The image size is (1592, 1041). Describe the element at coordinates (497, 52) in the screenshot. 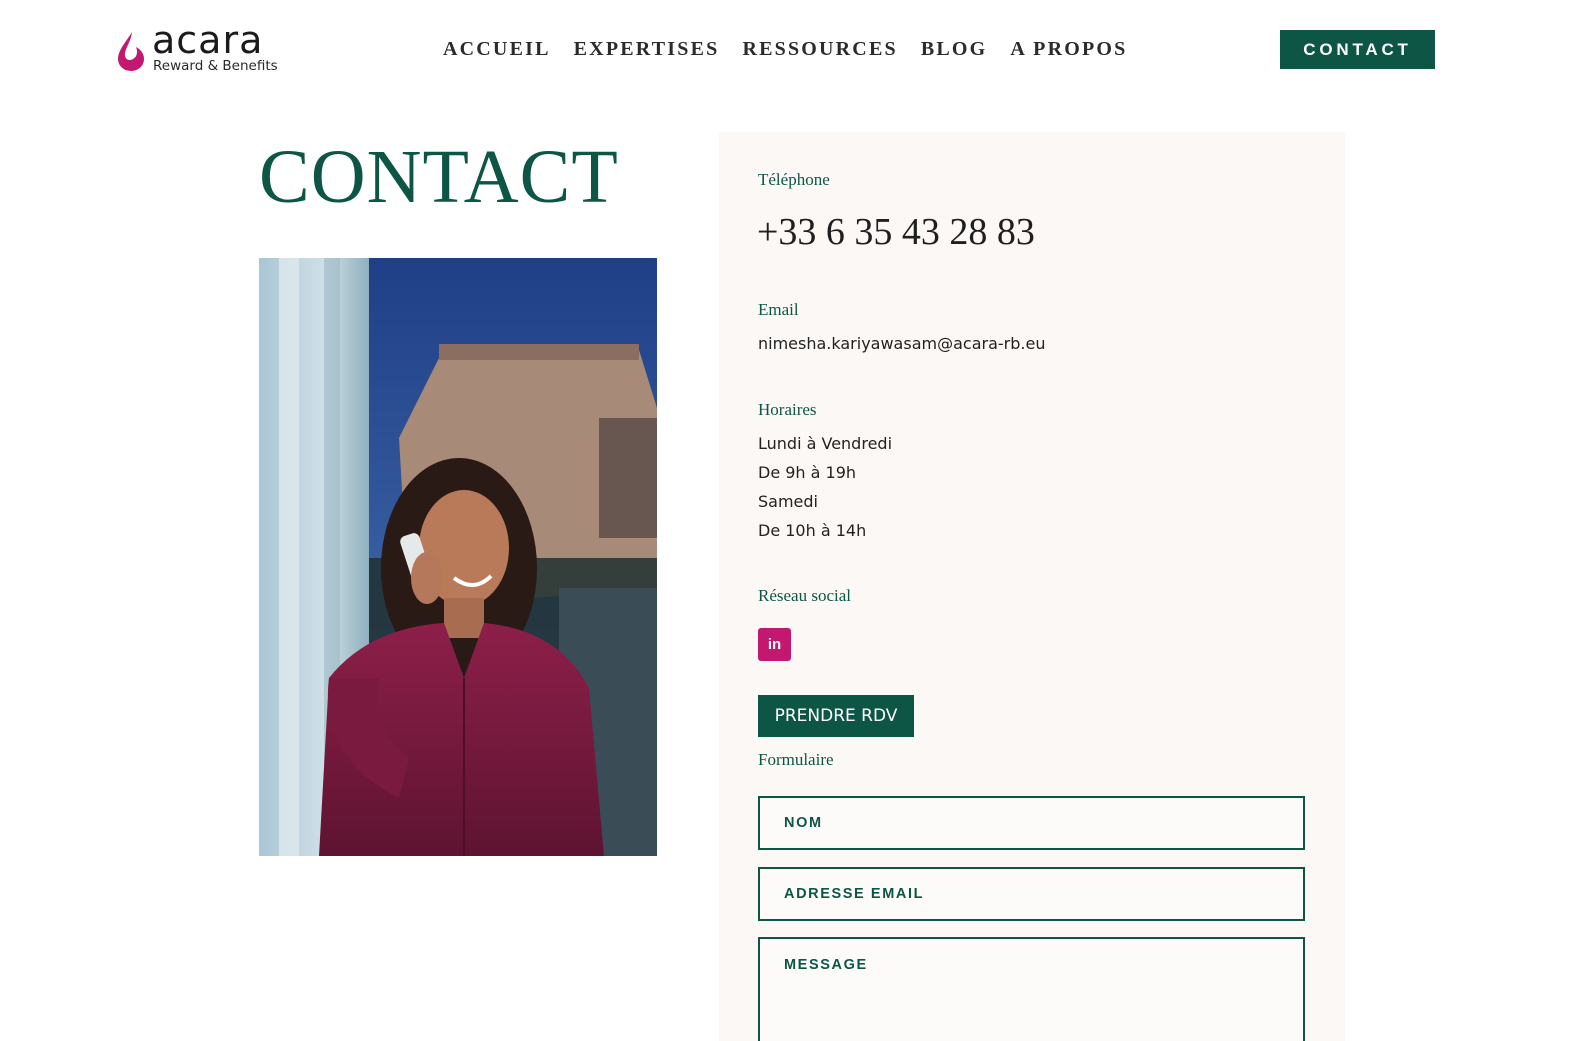

I see `nav-accueil: ACCUEIL` at that location.